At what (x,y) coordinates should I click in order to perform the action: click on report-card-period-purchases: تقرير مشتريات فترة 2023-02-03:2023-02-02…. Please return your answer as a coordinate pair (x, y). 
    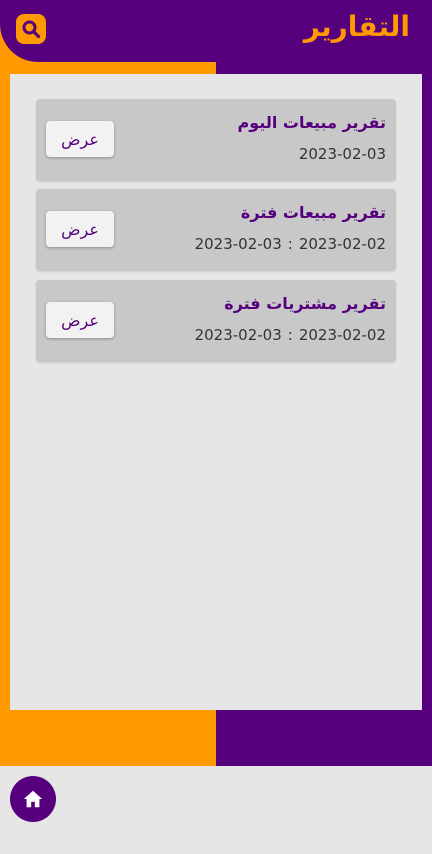
    Looking at the image, I should click on (216, 321).